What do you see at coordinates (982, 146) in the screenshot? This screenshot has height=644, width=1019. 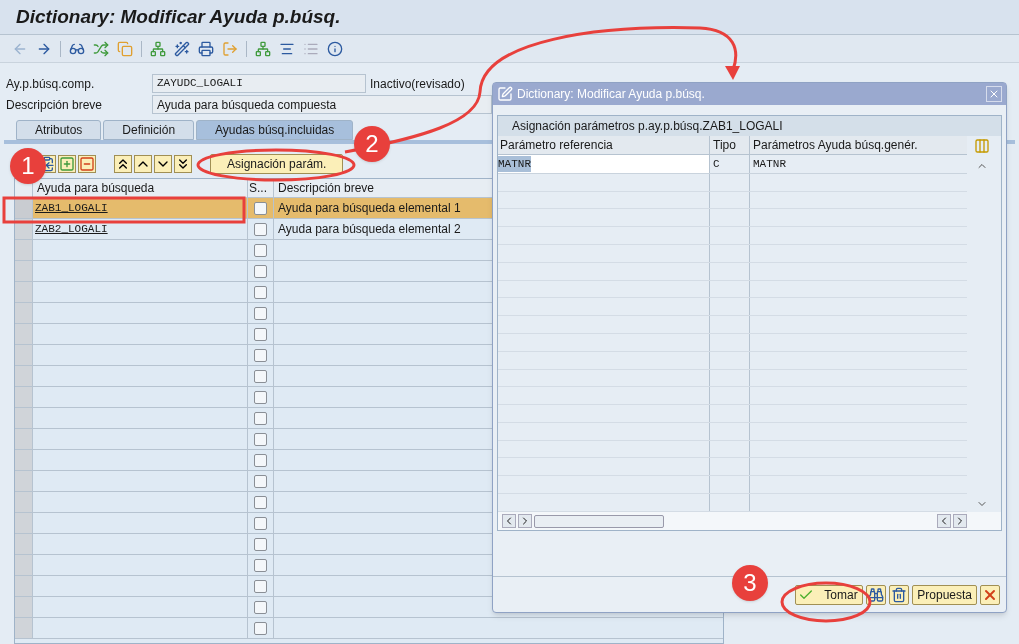 I see `column-settings-icon` at bounding box center [982, 146].